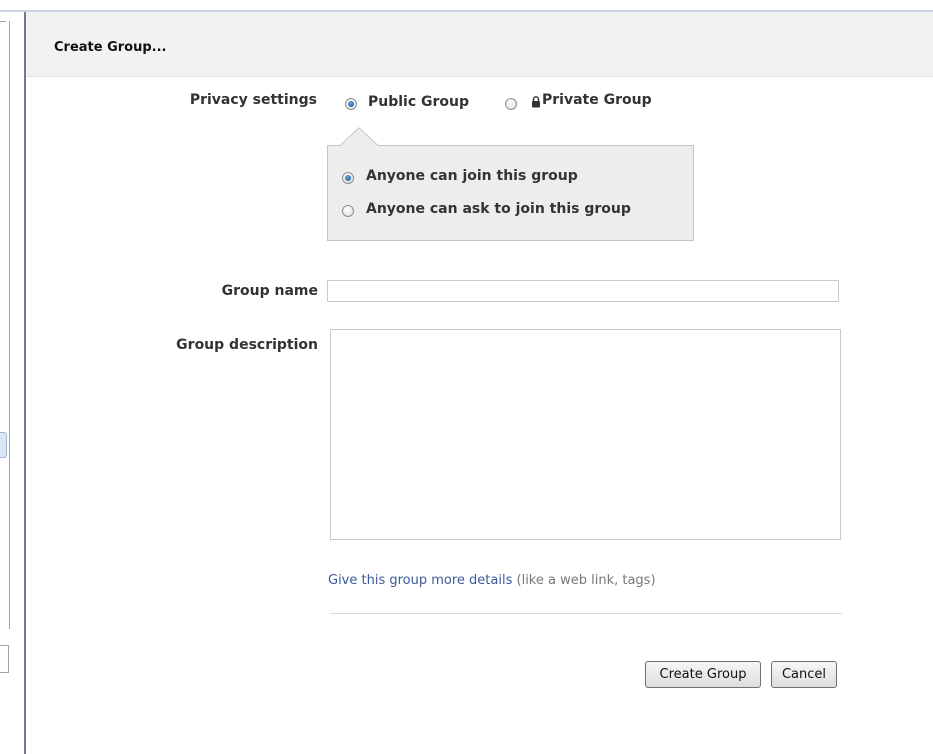 The height and width of the screenshot is (754, 933). What do you see at coordinates (4, 659) in the screenshot?
I see `background-box` at bounding box center [4, 659].